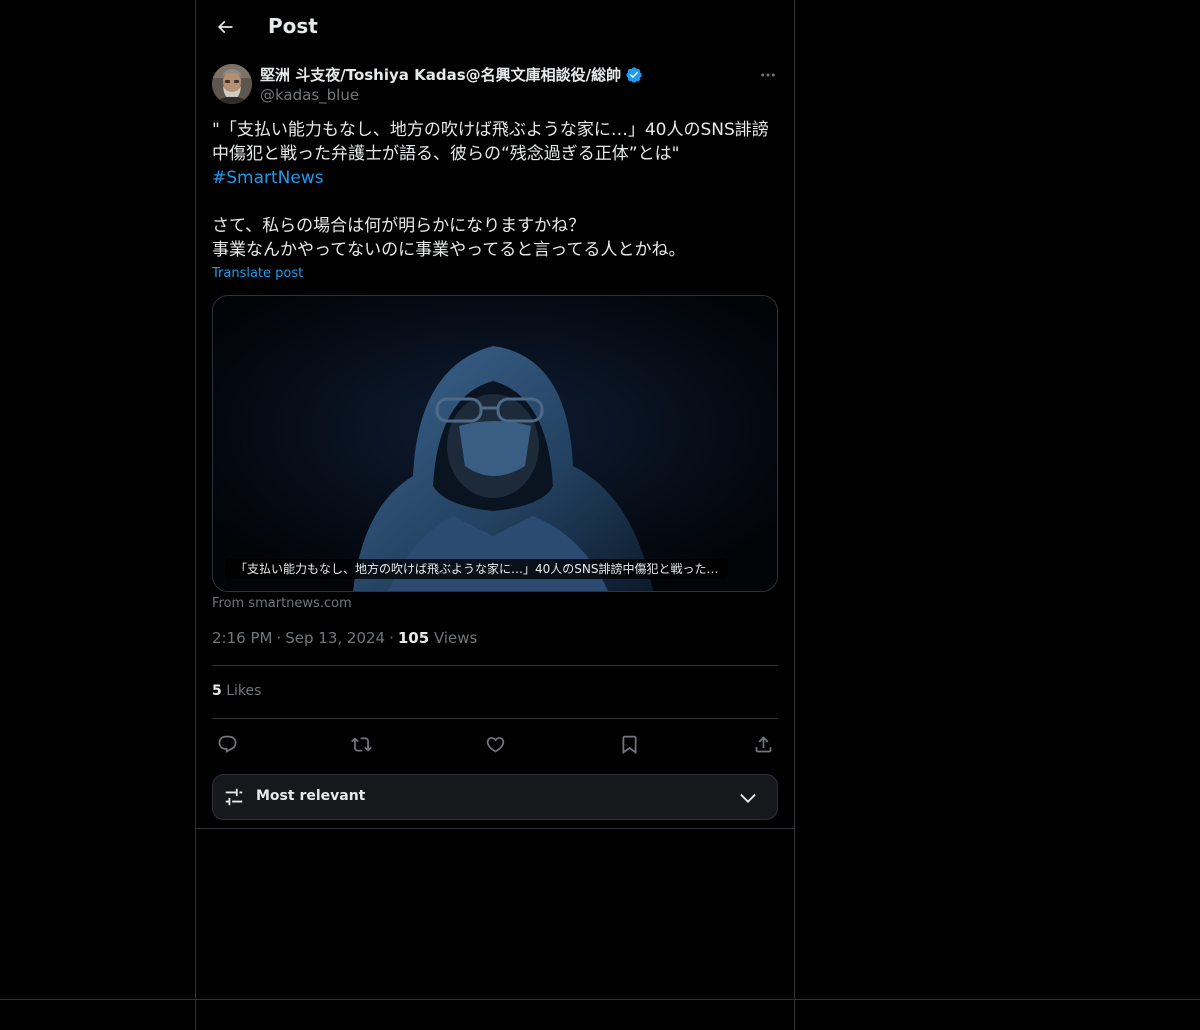  I want to click on bookmark-icon, so click(629, 744).